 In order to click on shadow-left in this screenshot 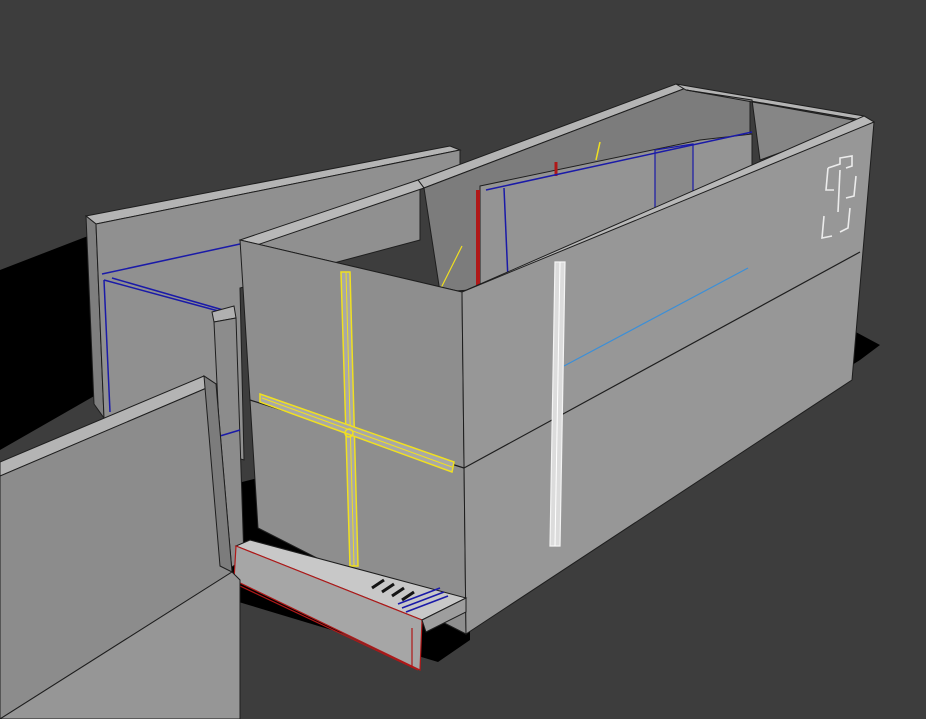, I will do `click(48, 343)`.